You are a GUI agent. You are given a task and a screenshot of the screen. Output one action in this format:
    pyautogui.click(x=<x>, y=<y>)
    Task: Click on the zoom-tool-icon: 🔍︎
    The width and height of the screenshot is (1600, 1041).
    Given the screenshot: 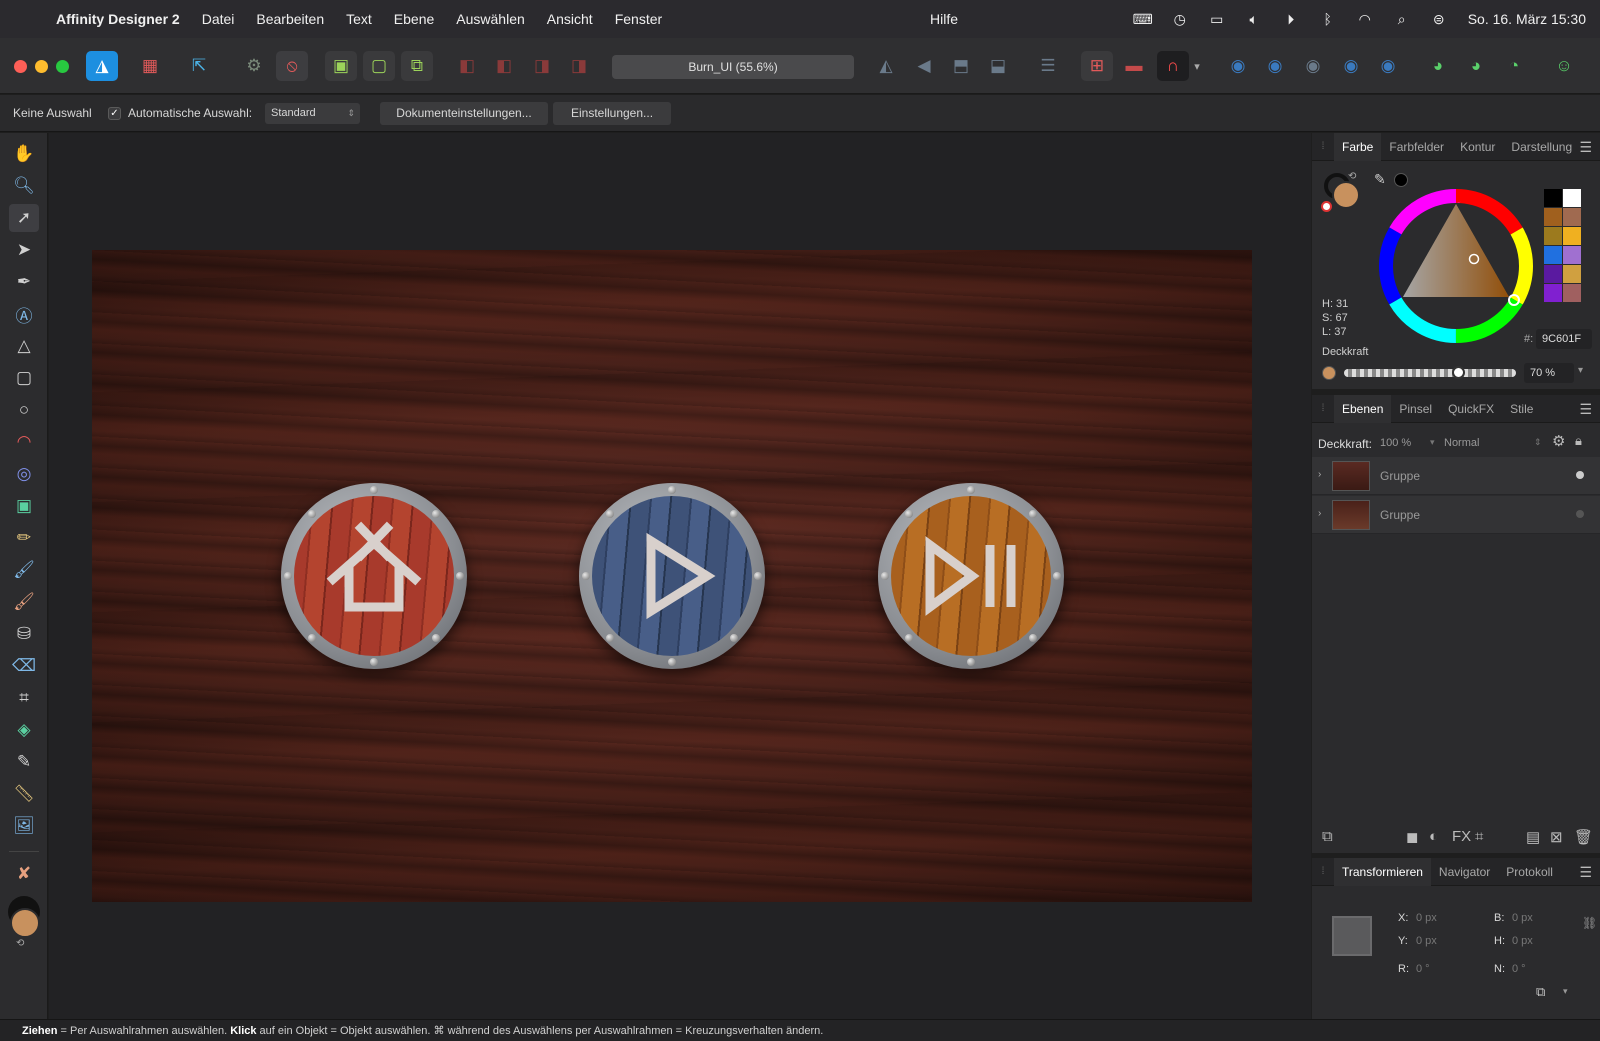 What is the action you would take?
    pyautogui.click(x=24, y=186)
    